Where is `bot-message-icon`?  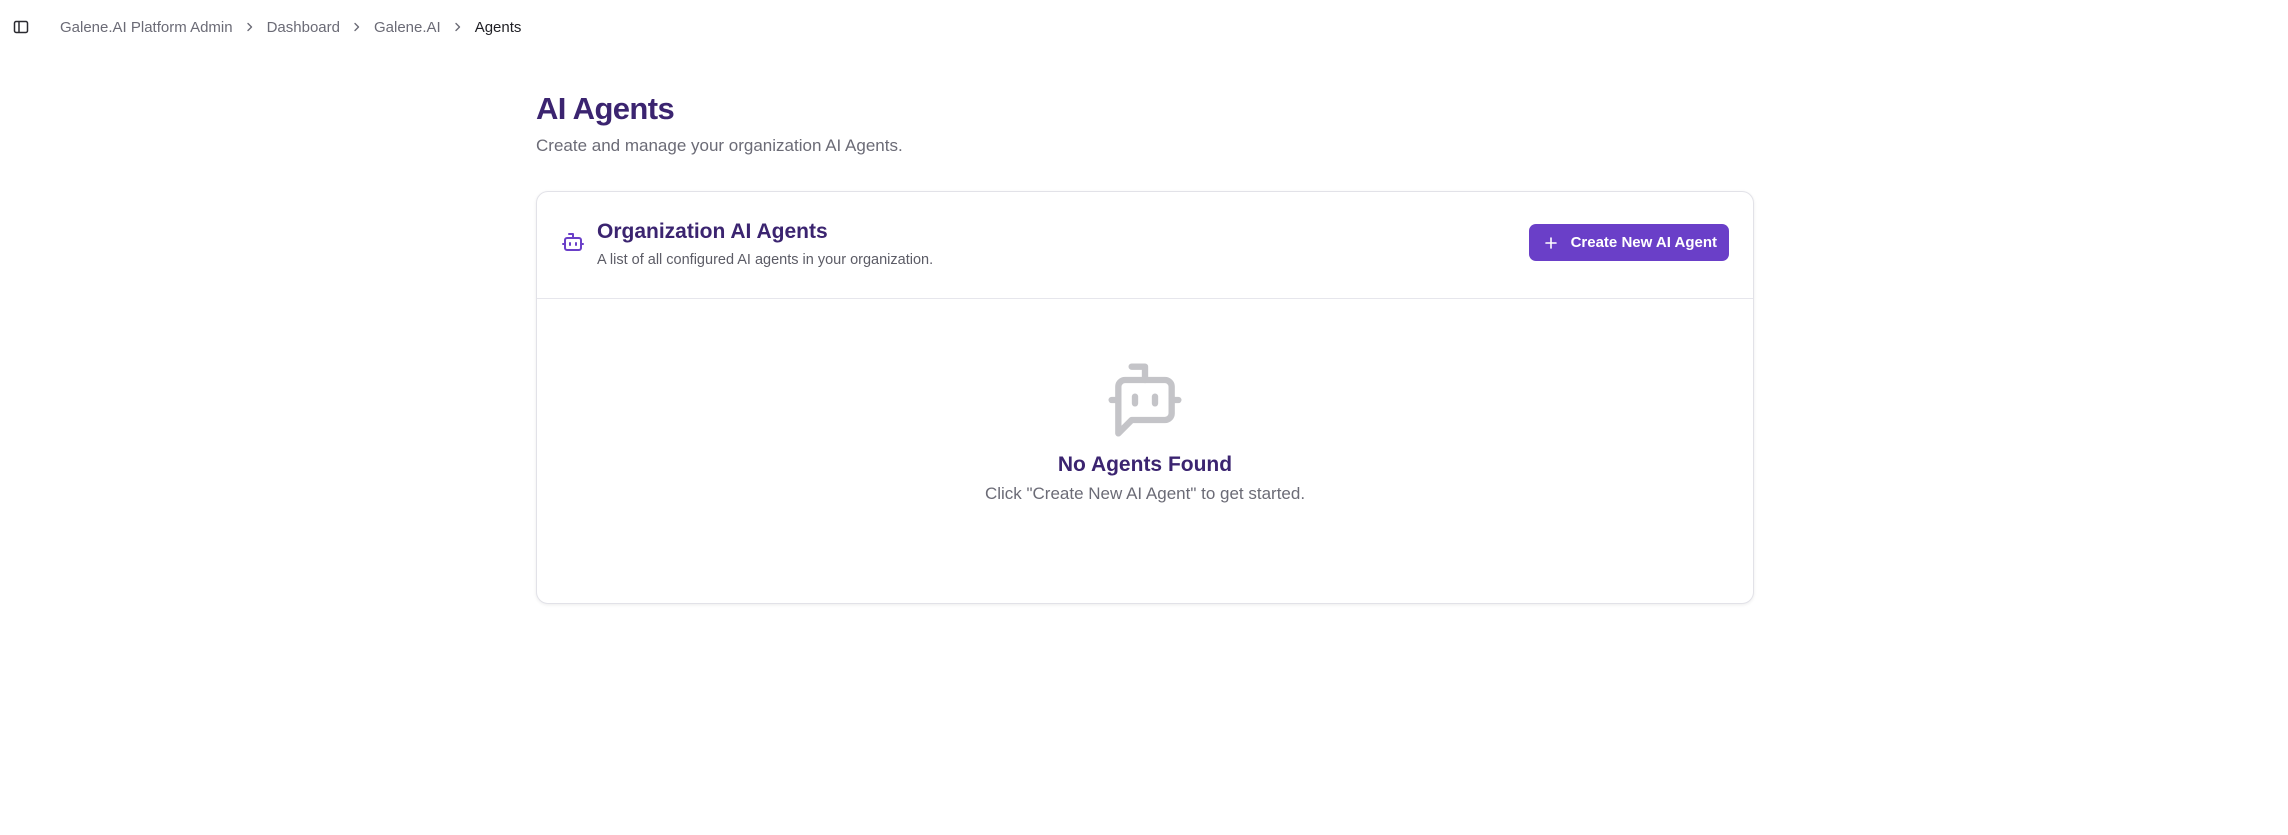 bot-message-icon is located at coordinates (1145, 400).